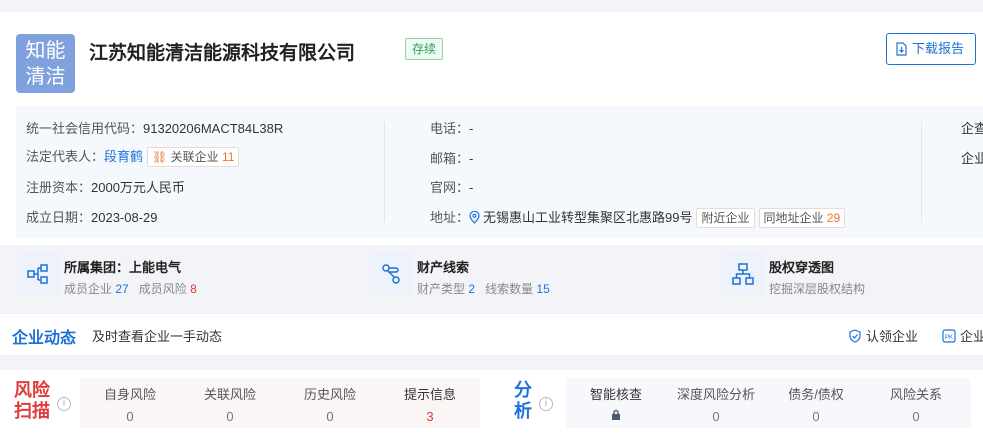  I want to click on analysis-label: 分析, so click(523, 400).